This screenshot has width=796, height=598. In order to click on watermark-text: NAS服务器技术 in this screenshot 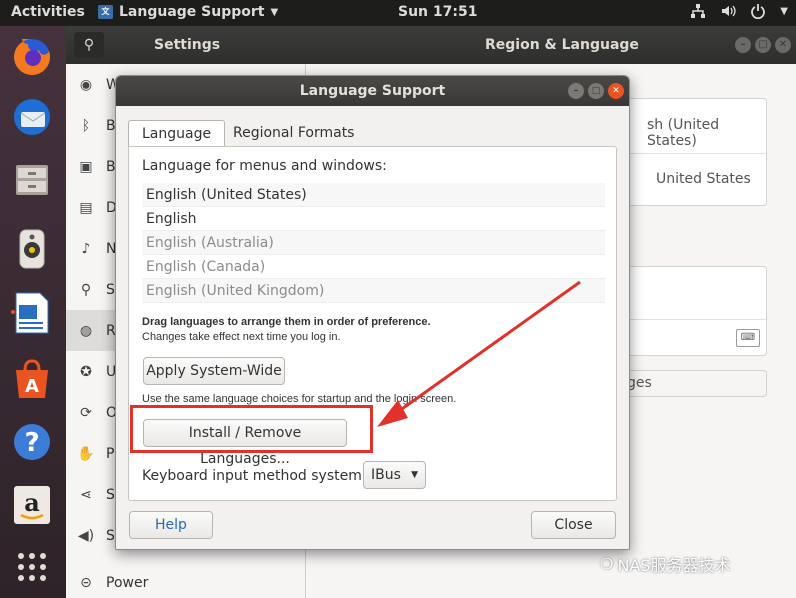, I will do `click(674, 565)`.